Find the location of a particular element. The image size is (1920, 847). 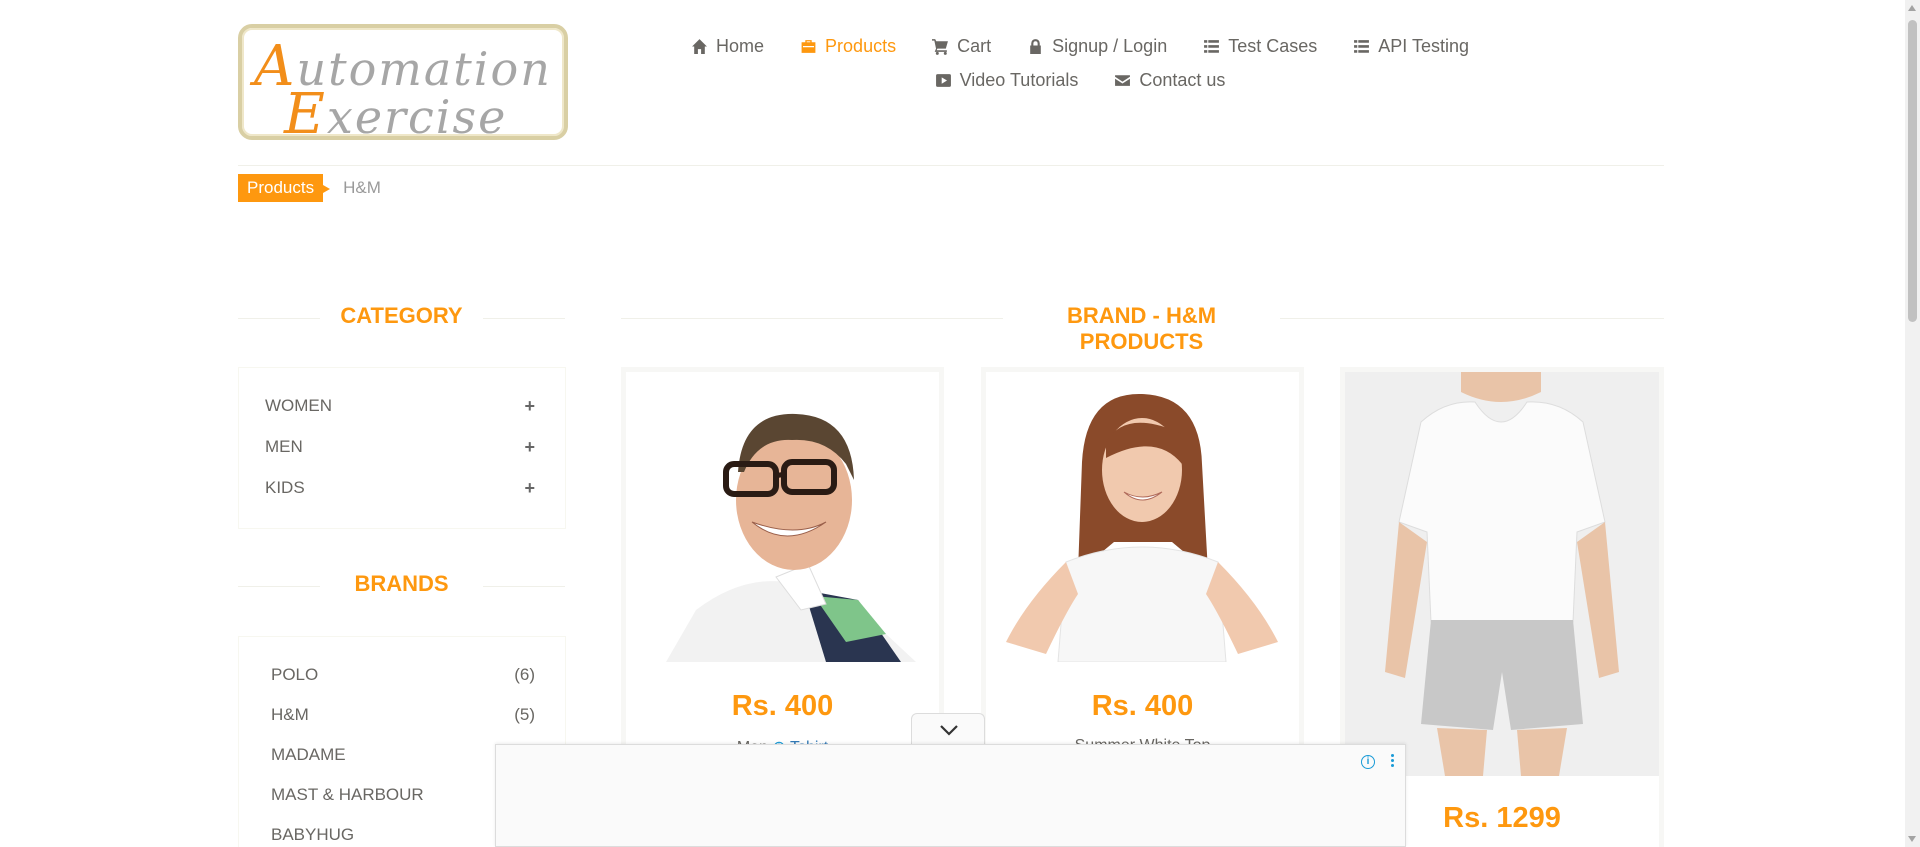

site-logo: Automation Exercise is located at coordinates (403, 85).